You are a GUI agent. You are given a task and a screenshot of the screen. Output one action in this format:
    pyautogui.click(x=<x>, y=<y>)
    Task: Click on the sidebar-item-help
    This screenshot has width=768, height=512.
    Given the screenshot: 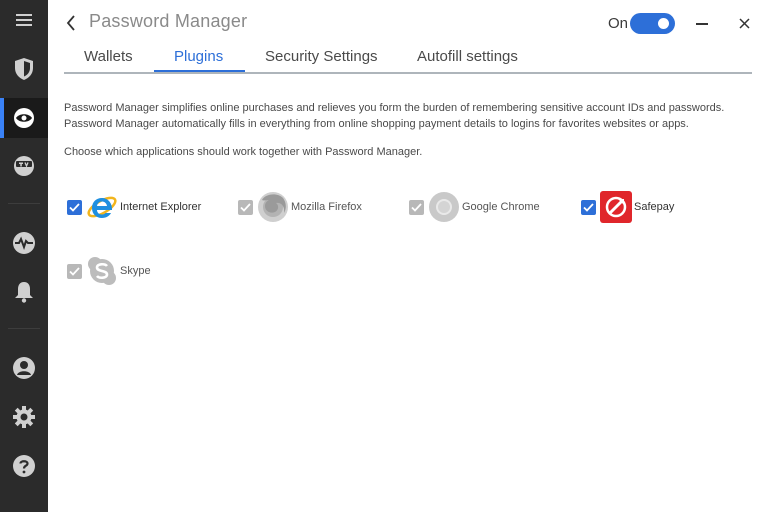 What is the action you would take?
    pyautogui.click(x=24, y=466)
    